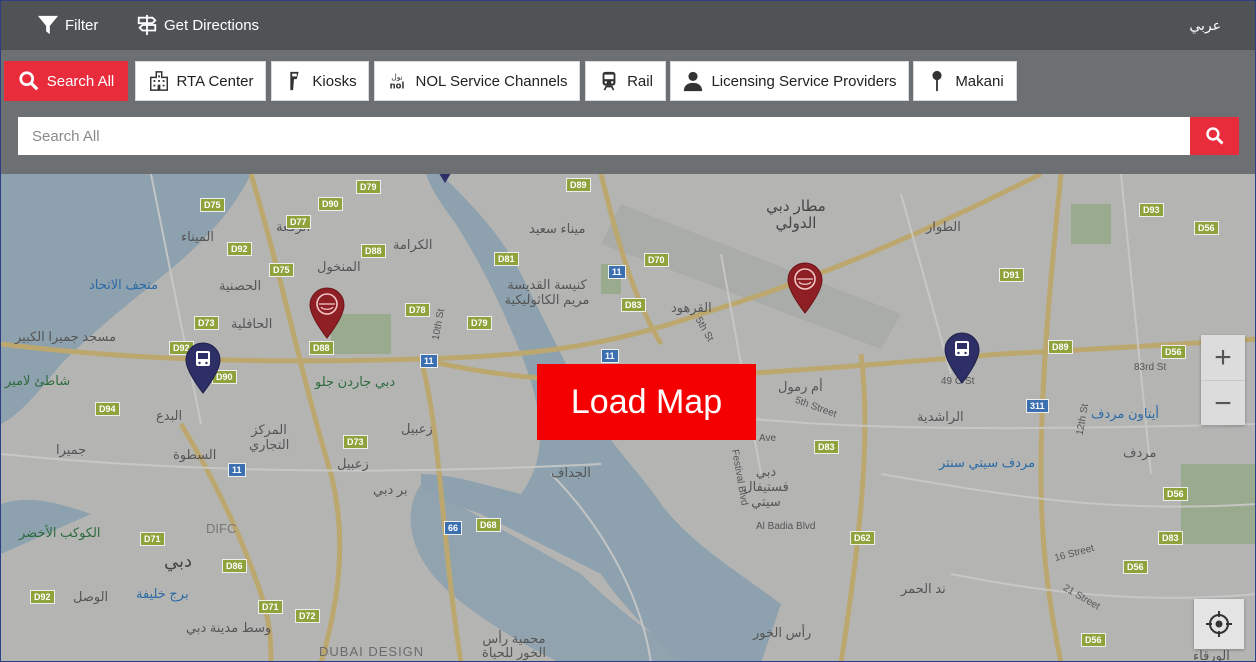 The image size is (1256, 662). Describe the element at coordinates (1214, 136) in the screenshot. I see `search-button` at that location.